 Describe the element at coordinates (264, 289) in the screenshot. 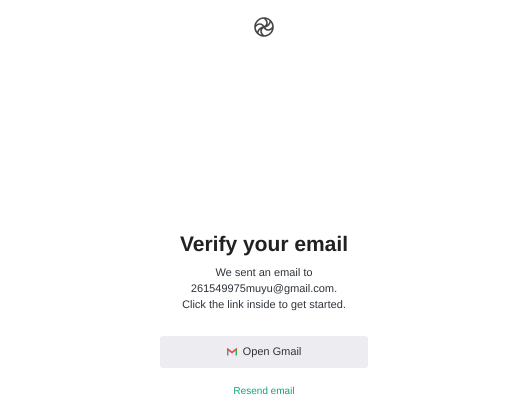

I see `message-text: We sent an email to 261549975muyu@gmail.com. Click the link inside to get started.` at that location.